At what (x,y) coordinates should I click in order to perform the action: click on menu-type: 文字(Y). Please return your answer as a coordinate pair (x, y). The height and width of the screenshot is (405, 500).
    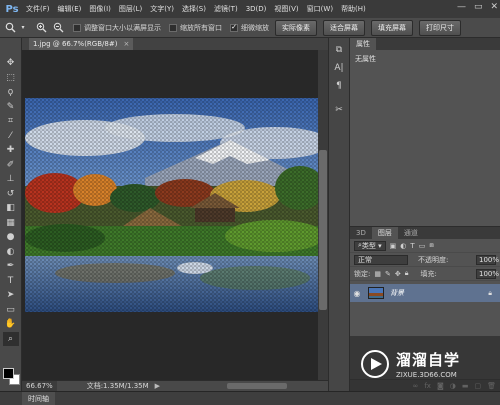
    Looking at the image, I should click on (162, 9).